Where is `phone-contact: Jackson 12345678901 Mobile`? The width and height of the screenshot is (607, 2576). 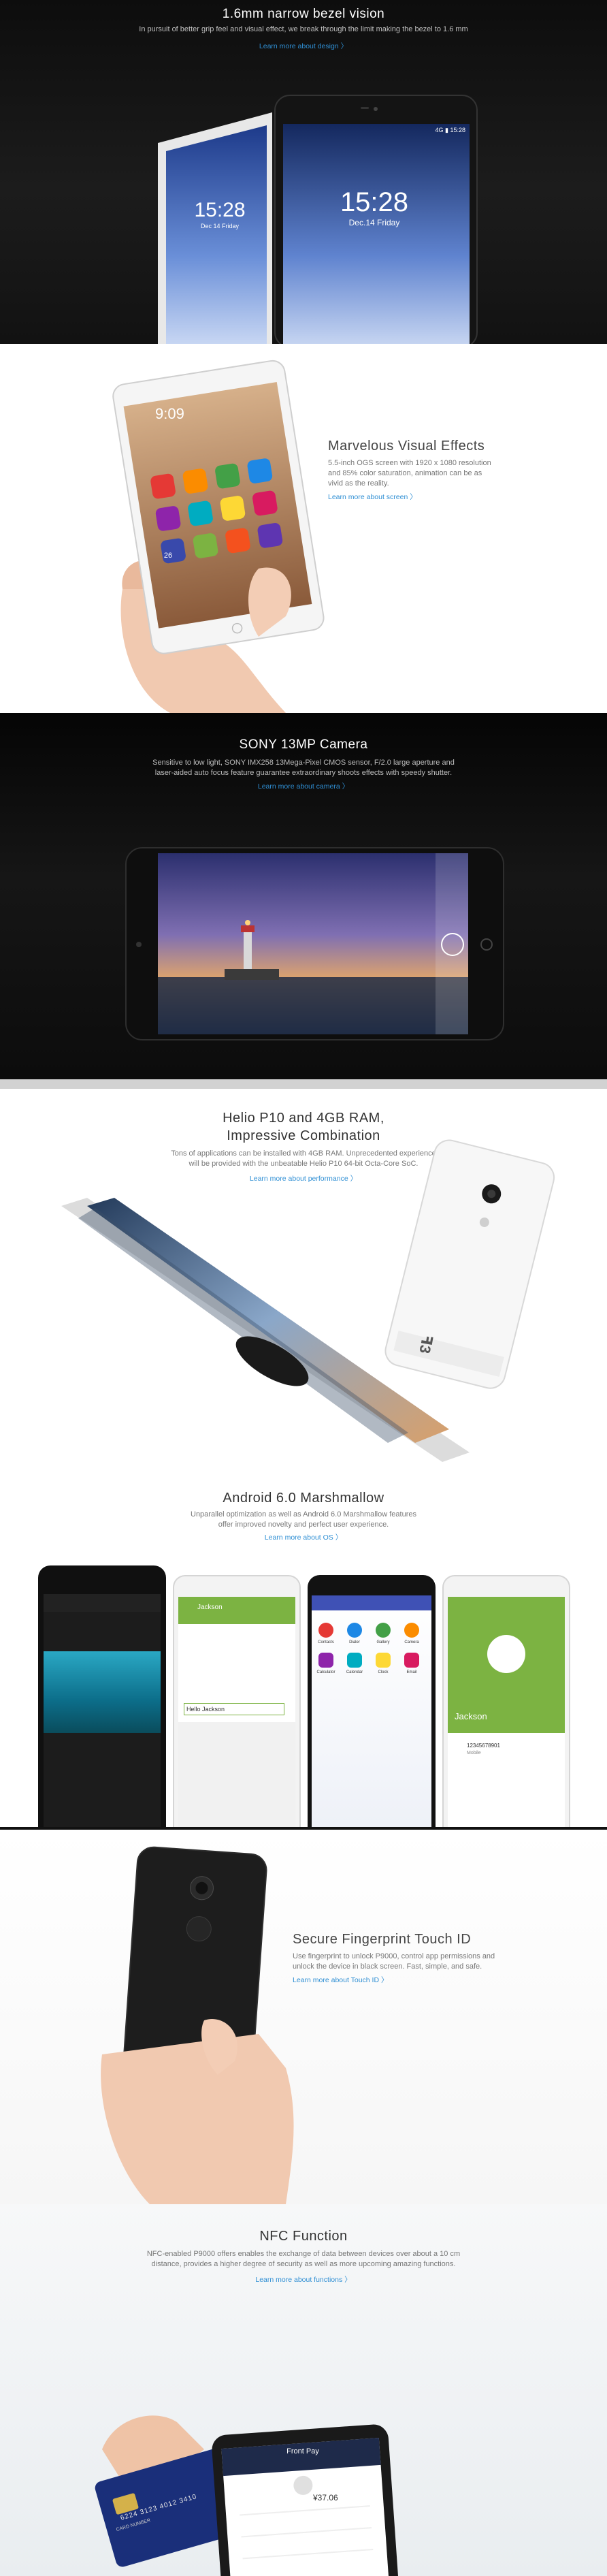
phone-contact: Jackson 12345678901 Mobile is located at coordinates (506, 1701).